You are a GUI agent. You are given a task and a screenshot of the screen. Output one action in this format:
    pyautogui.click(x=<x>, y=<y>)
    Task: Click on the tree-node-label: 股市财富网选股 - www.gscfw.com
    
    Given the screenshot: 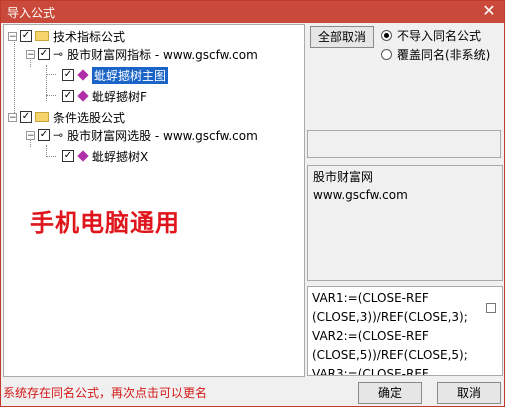 What is the action you would take?
    pyautogui.click(x=162, y=135)
    